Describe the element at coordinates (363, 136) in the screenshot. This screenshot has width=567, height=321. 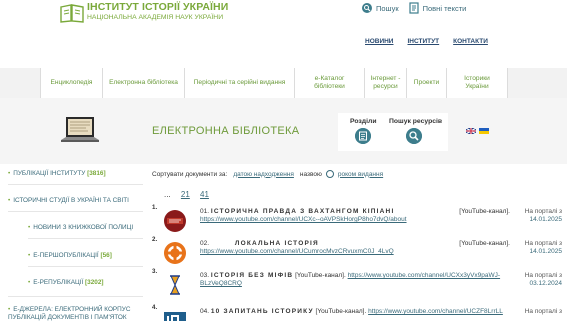
I see `sections-icon` at that location.